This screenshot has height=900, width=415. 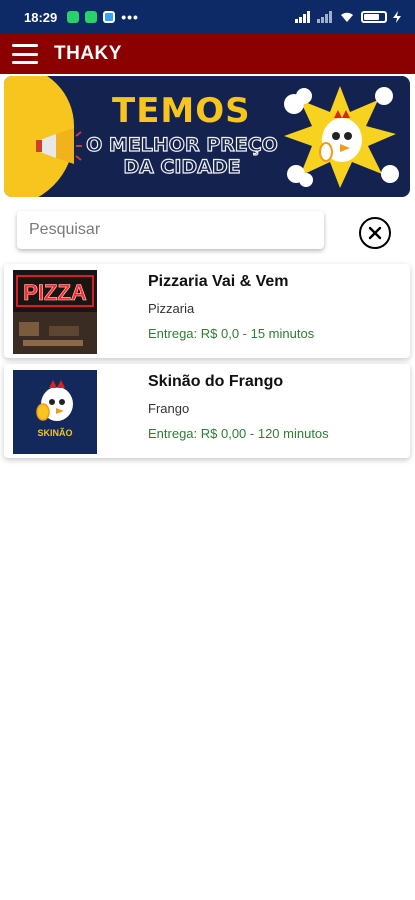 What do you see at coordinates (171, 308) in the screenshot?
I see `restaurant-category: Pizzaria` at bounding box center [171, 308].